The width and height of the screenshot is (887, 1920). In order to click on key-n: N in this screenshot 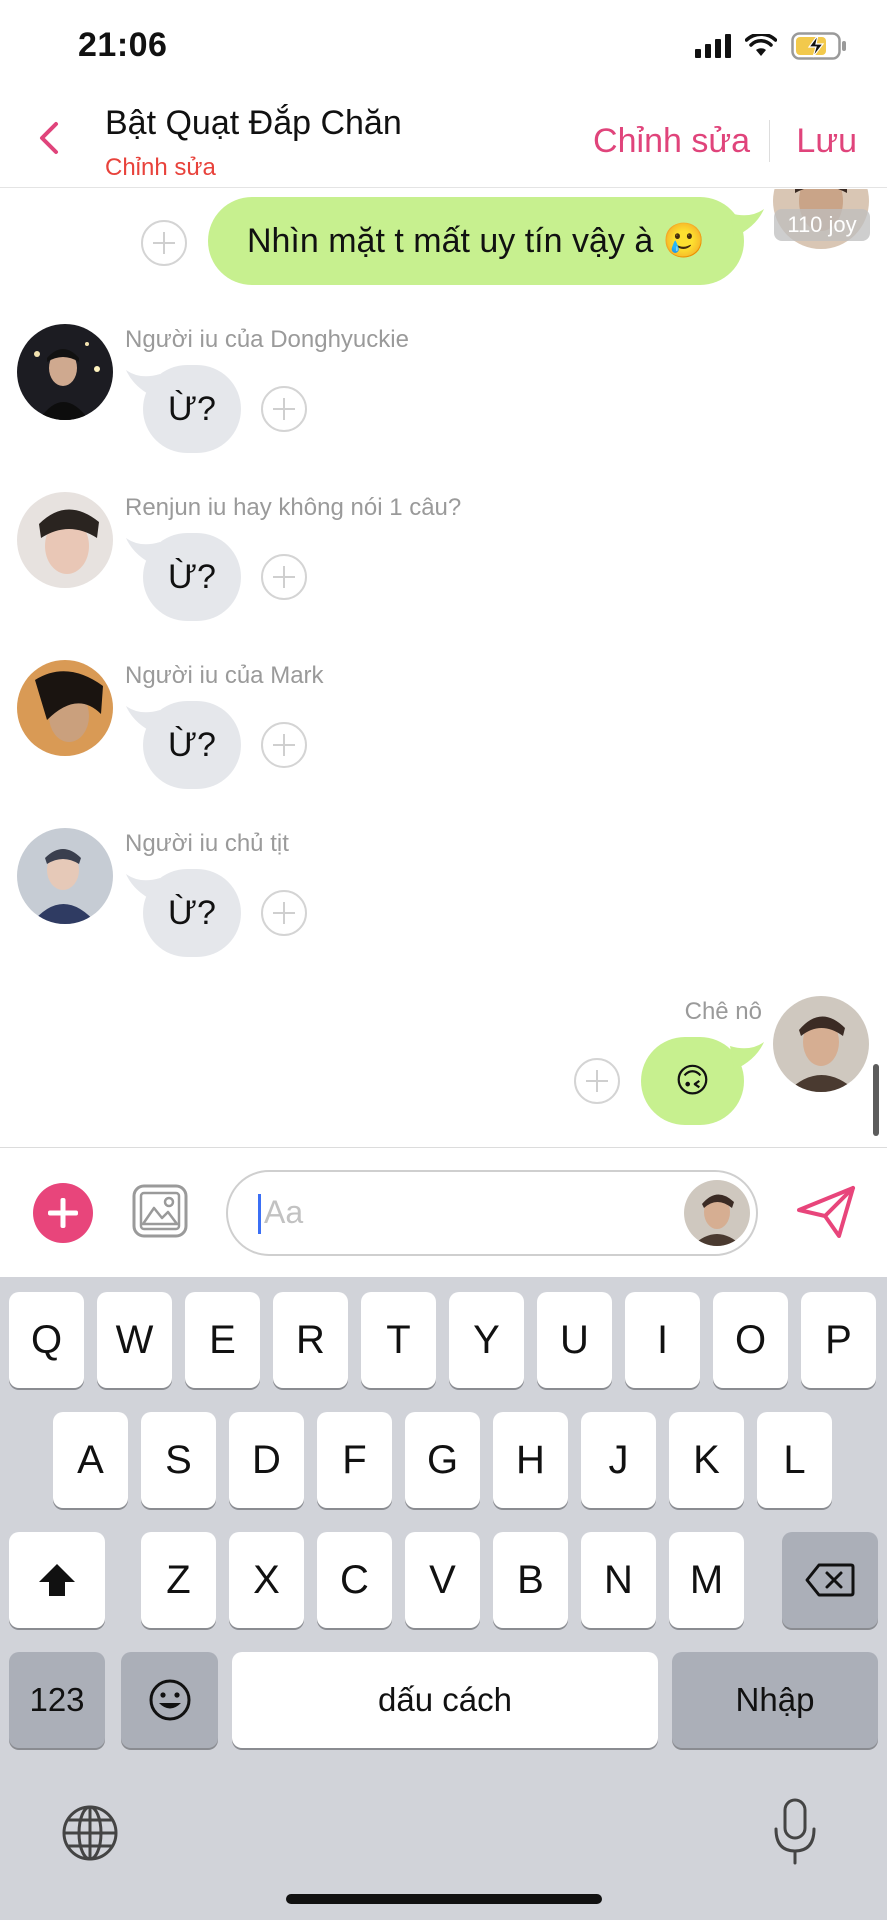, I will do `click(618, 1580)`.